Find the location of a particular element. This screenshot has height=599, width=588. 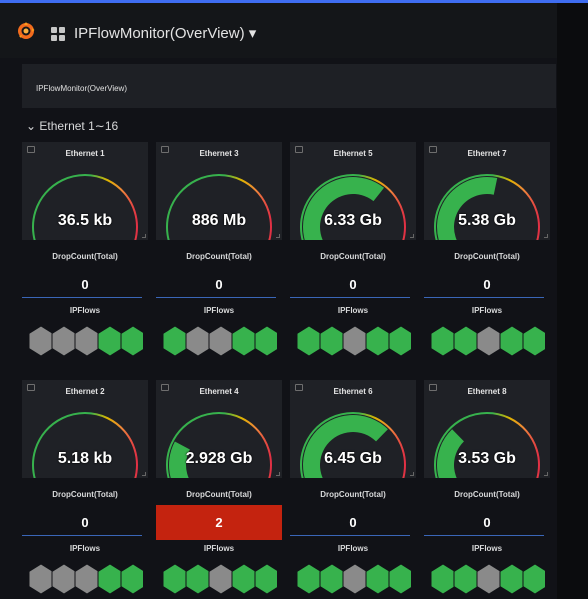

gauge-value: 886 Mb is located at coordinates (219, 220).